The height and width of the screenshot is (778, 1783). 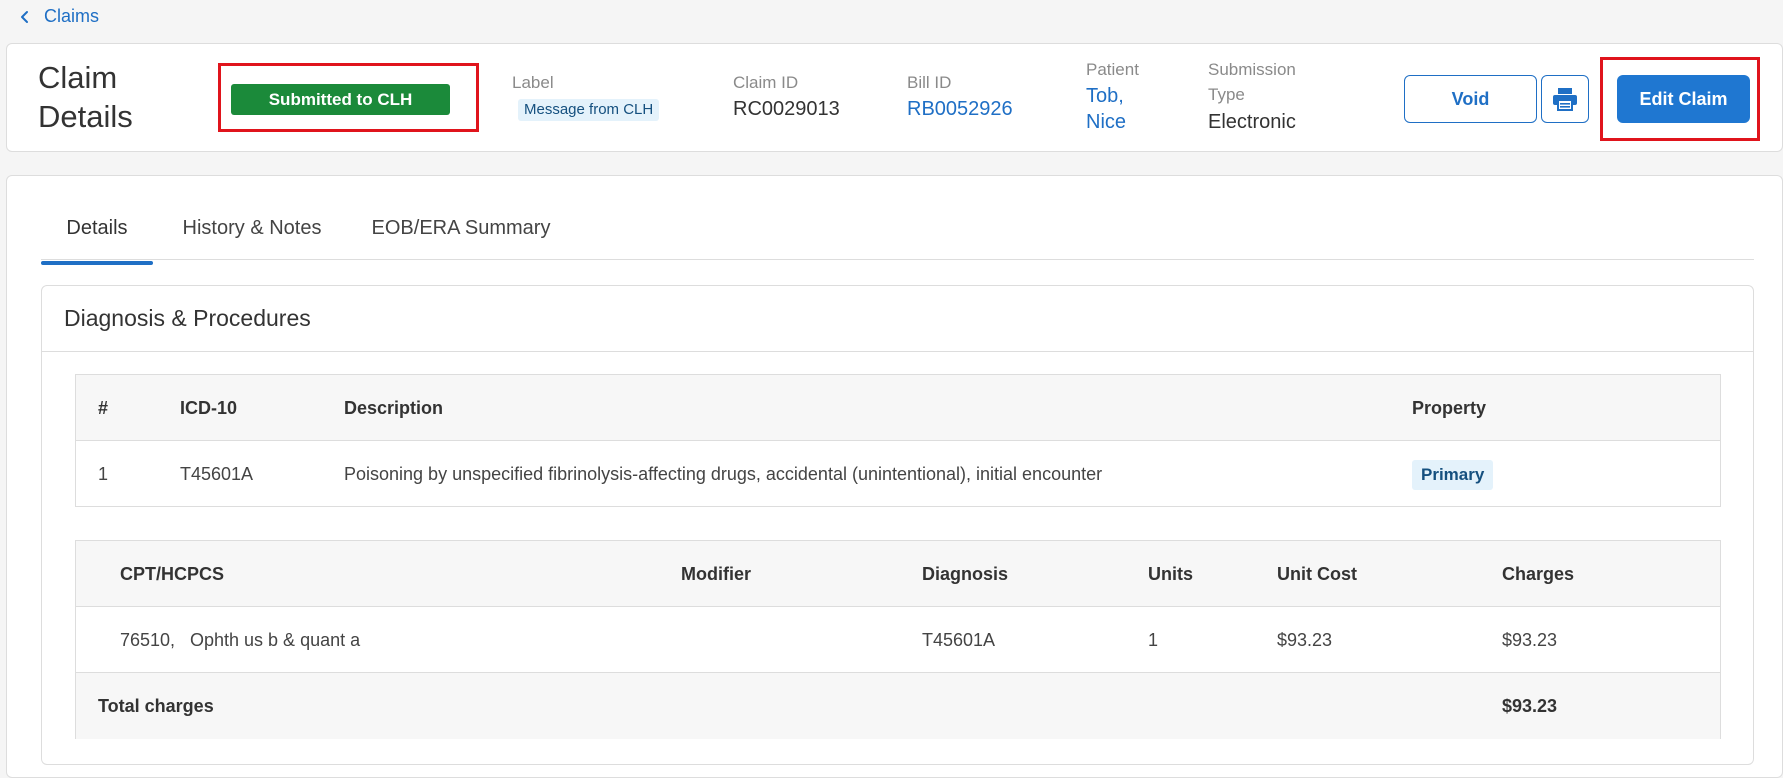 What do you see at coordinates (1153, 640) in the screenshot?
I see `procedure-units: 1` at bounding box center [1153, 640].